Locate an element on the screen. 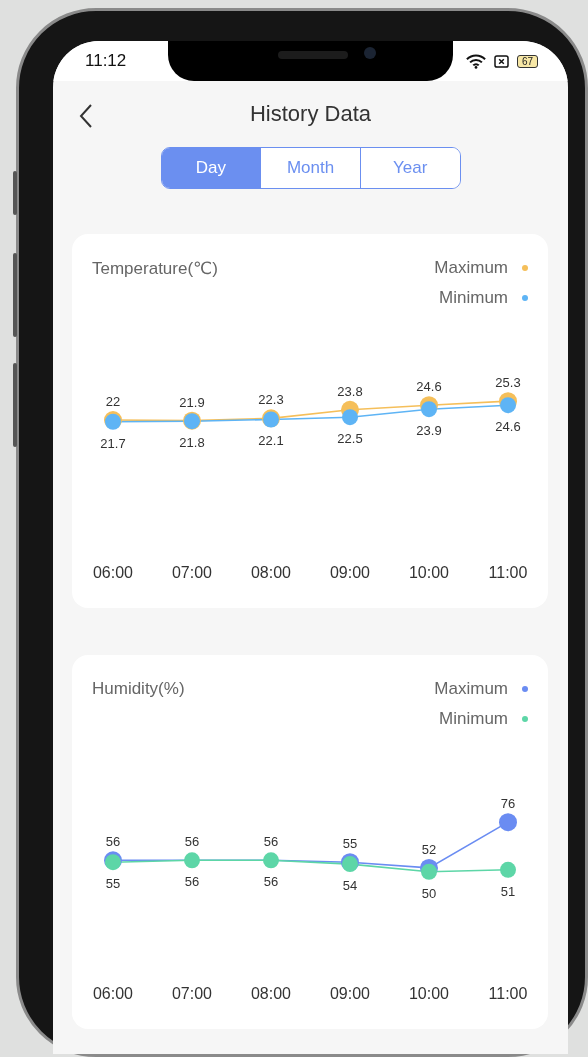 This screenshot has height=1057, width=588. data-label: 22.1 is located at coordinates (271, 441).